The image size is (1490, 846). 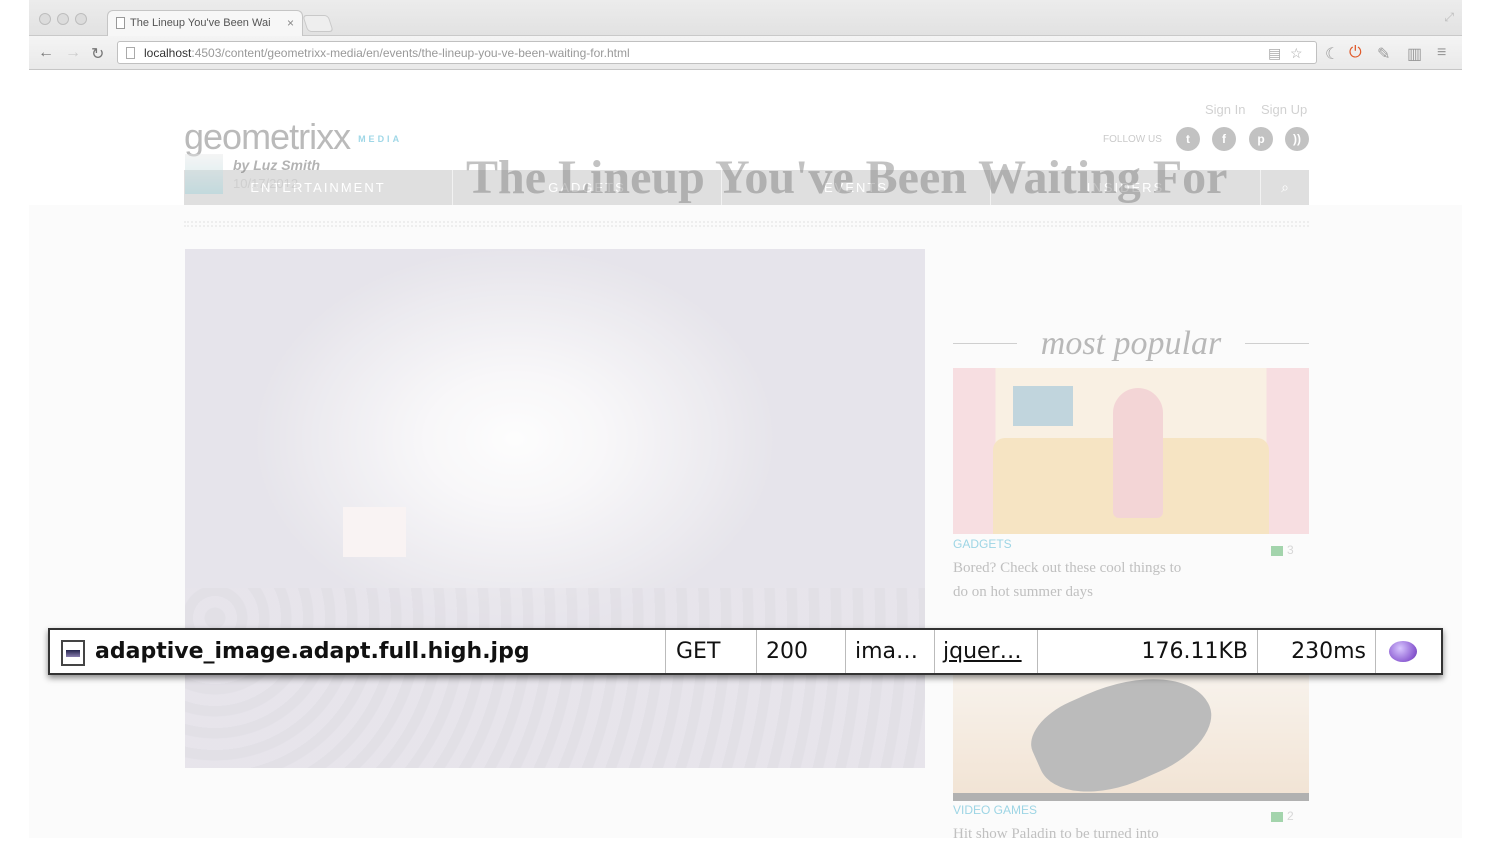 What do you see at coordinates (1277, 343) in the screenshot?
I see `title-rule-right` at bounding box center [1277, 343].